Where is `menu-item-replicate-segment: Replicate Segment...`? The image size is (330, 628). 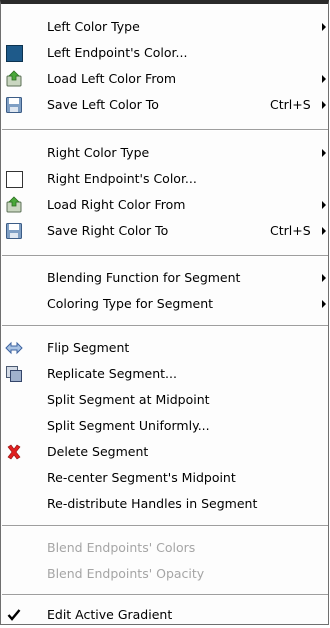
menu-item-replicate-segment: Replicate Segment... is located at coordinates (165, 374).